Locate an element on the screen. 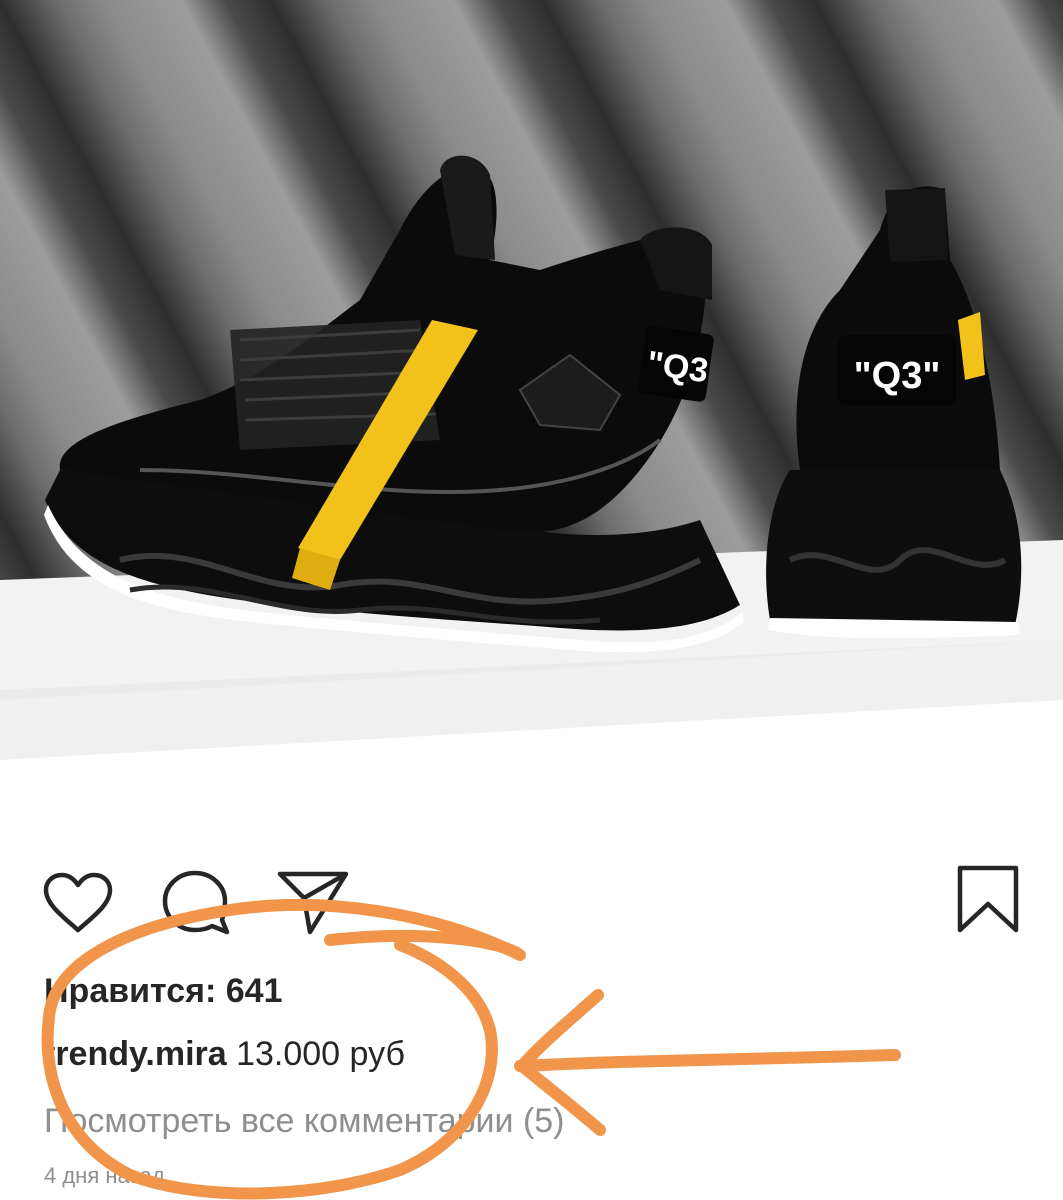 Image resolution: width=1063 pixels, height=1200 pixels. heel-badge-text: "Q3" is located at coordinates (897, 376).